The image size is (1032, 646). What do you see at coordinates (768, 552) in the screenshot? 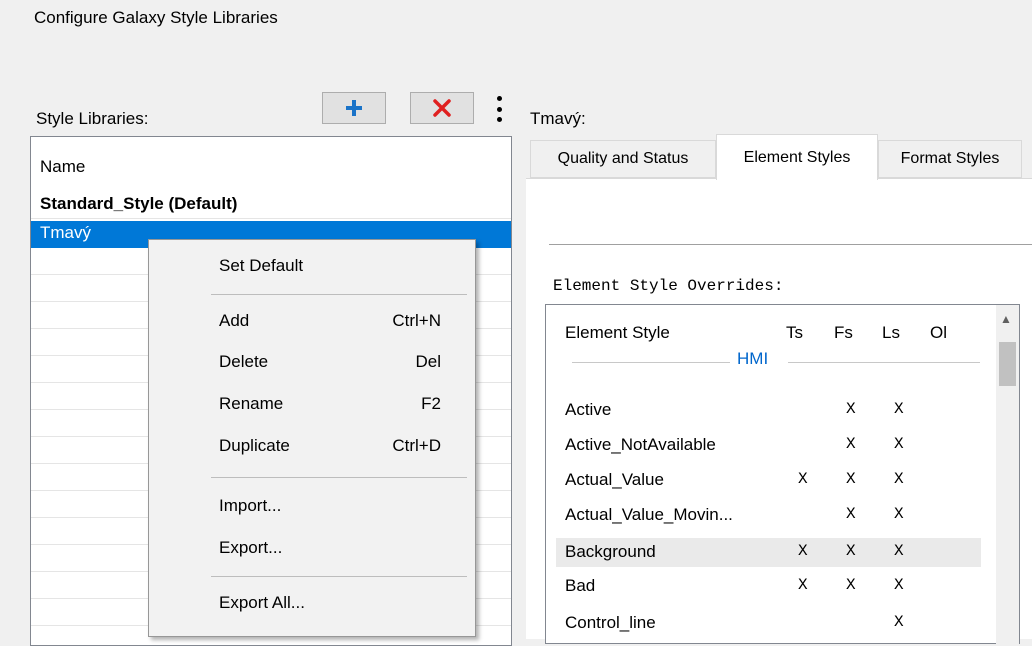
I see `table-row: Background X X X` at bounding box center [768, 552].